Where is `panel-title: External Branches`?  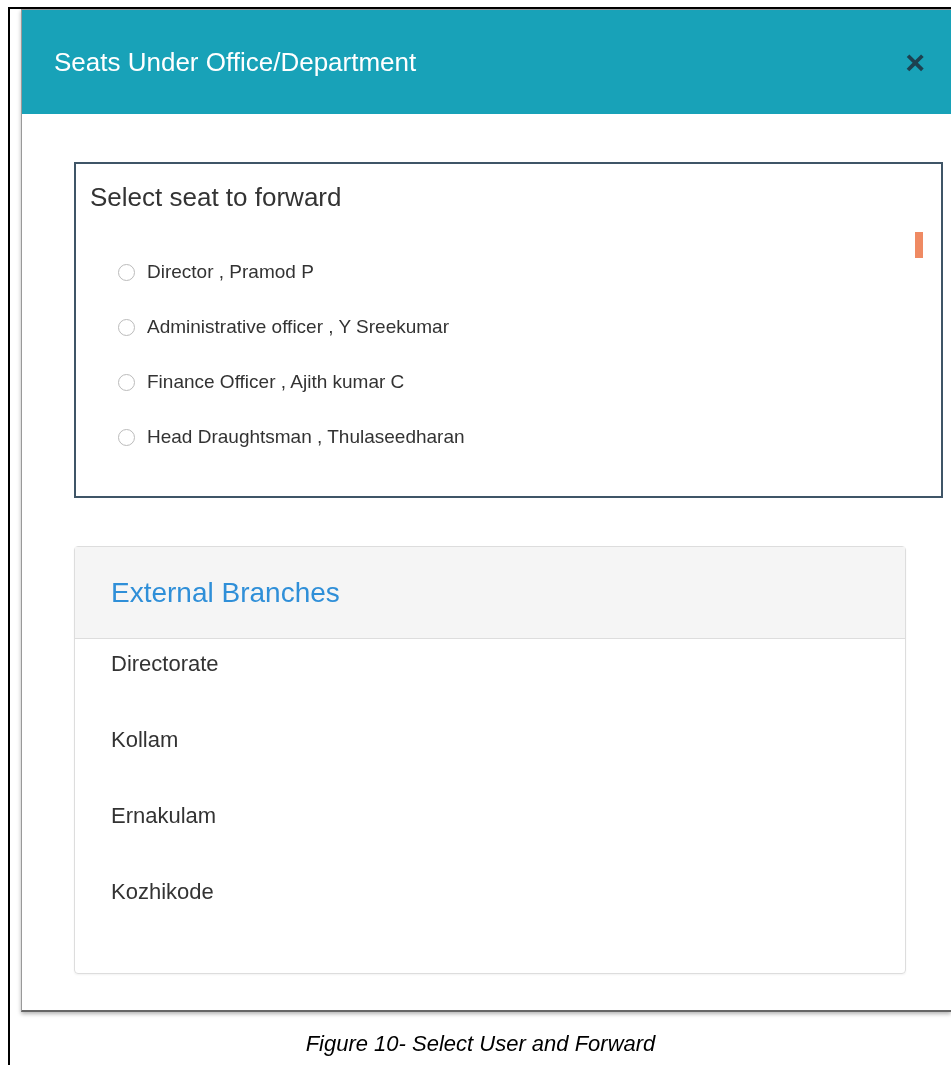
panel-title: External Branches is located at coordinates (225, 592).